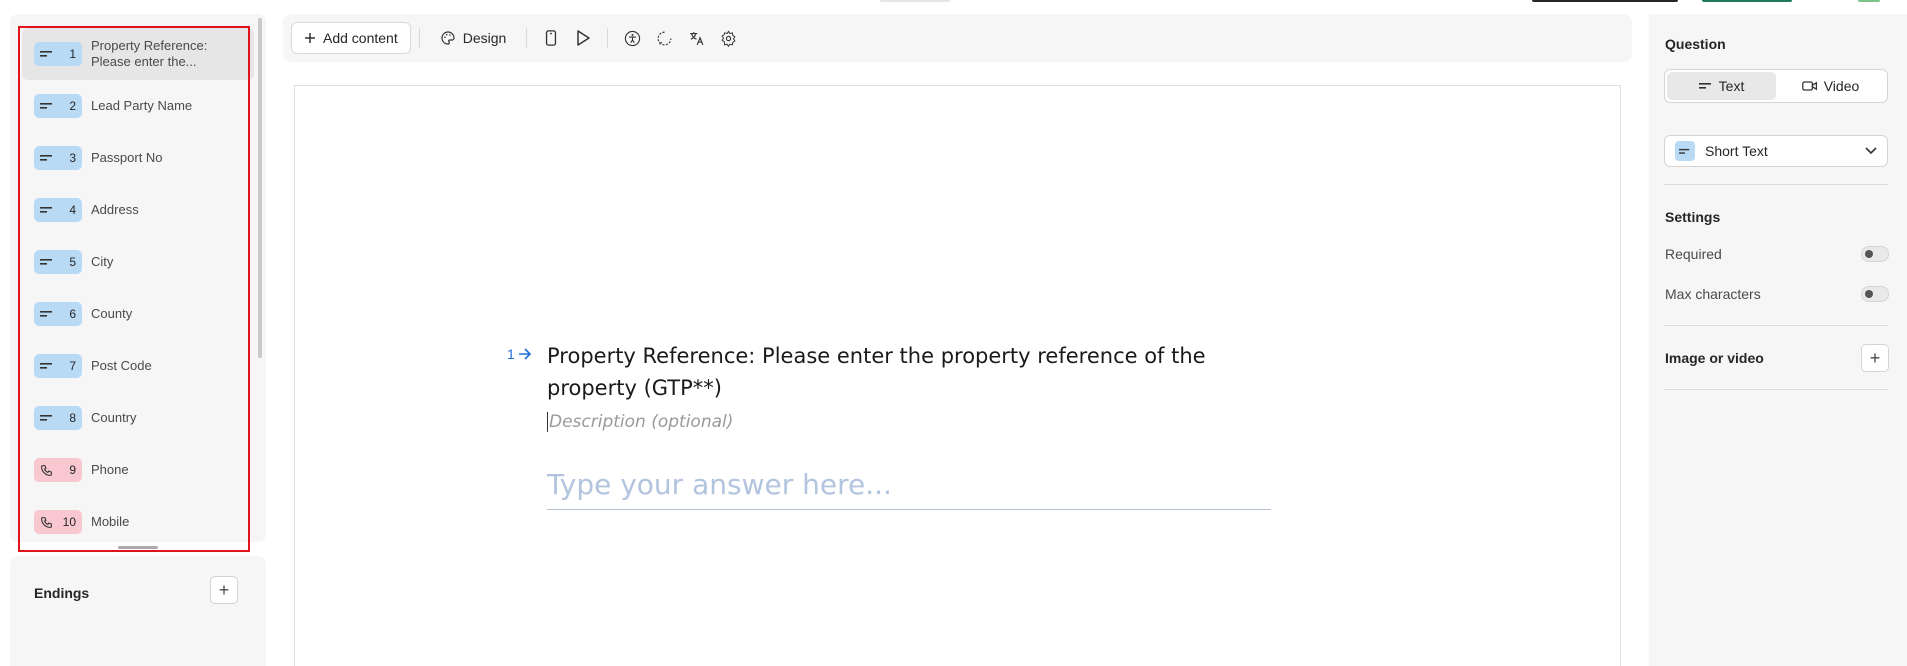 Image resolution: width=1907 pixels, height=666 pixels. Describe the element at coordinates (1869, 1) in the screenshot. I see `avatar-fragment` at that location.